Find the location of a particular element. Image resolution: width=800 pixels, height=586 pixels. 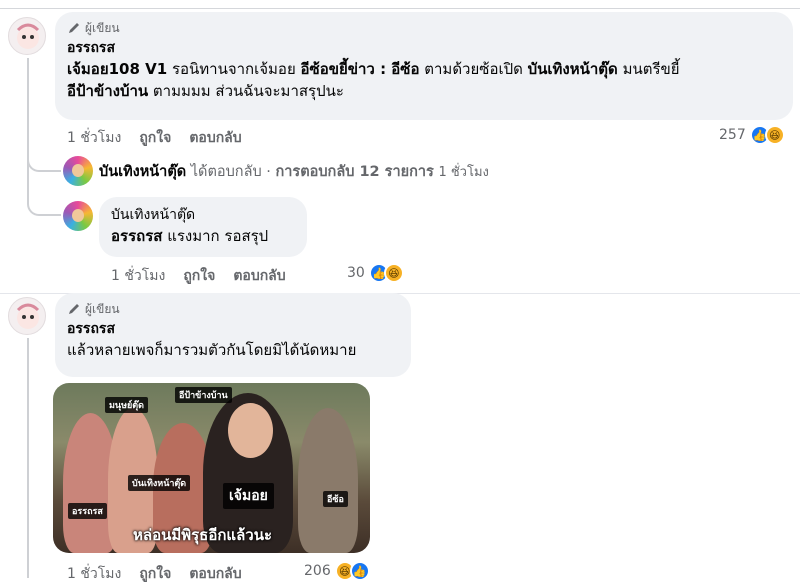

meme-caption: หล่อนมีพิรุธอีกแล้วนะ is located at coordinates (203, 535).